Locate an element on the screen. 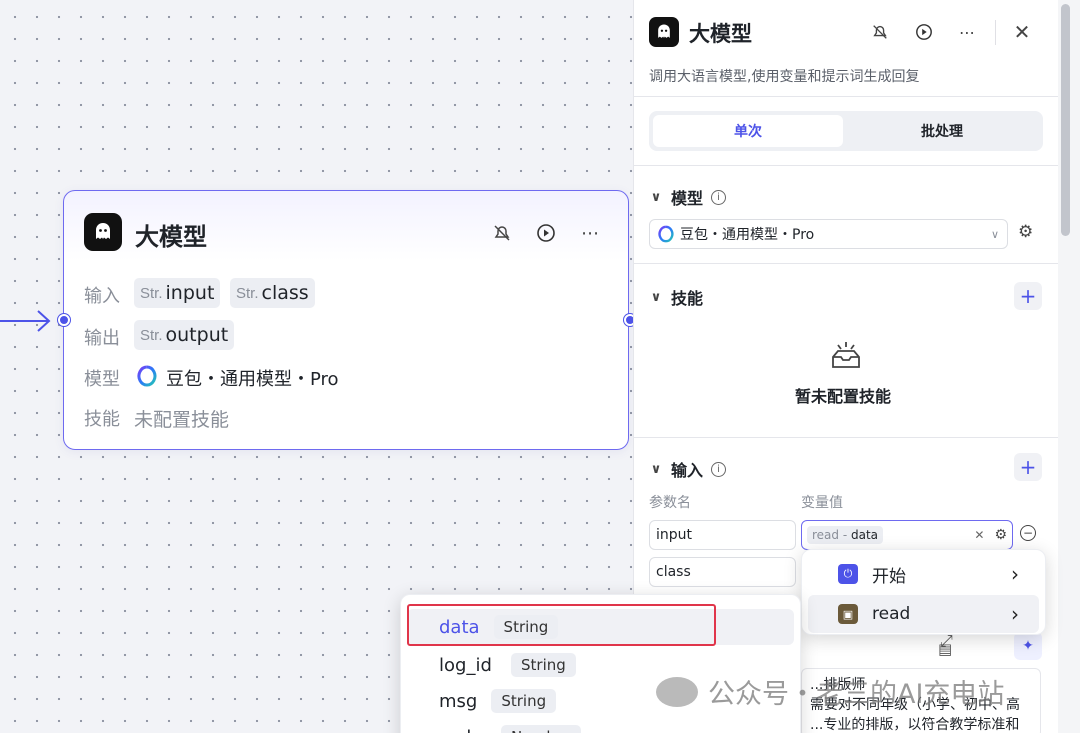 This screenshot has height=733, width=1080. variable-source-menu: ⏻ 开始 › ▣ read › is located at coordinates (923, 592).